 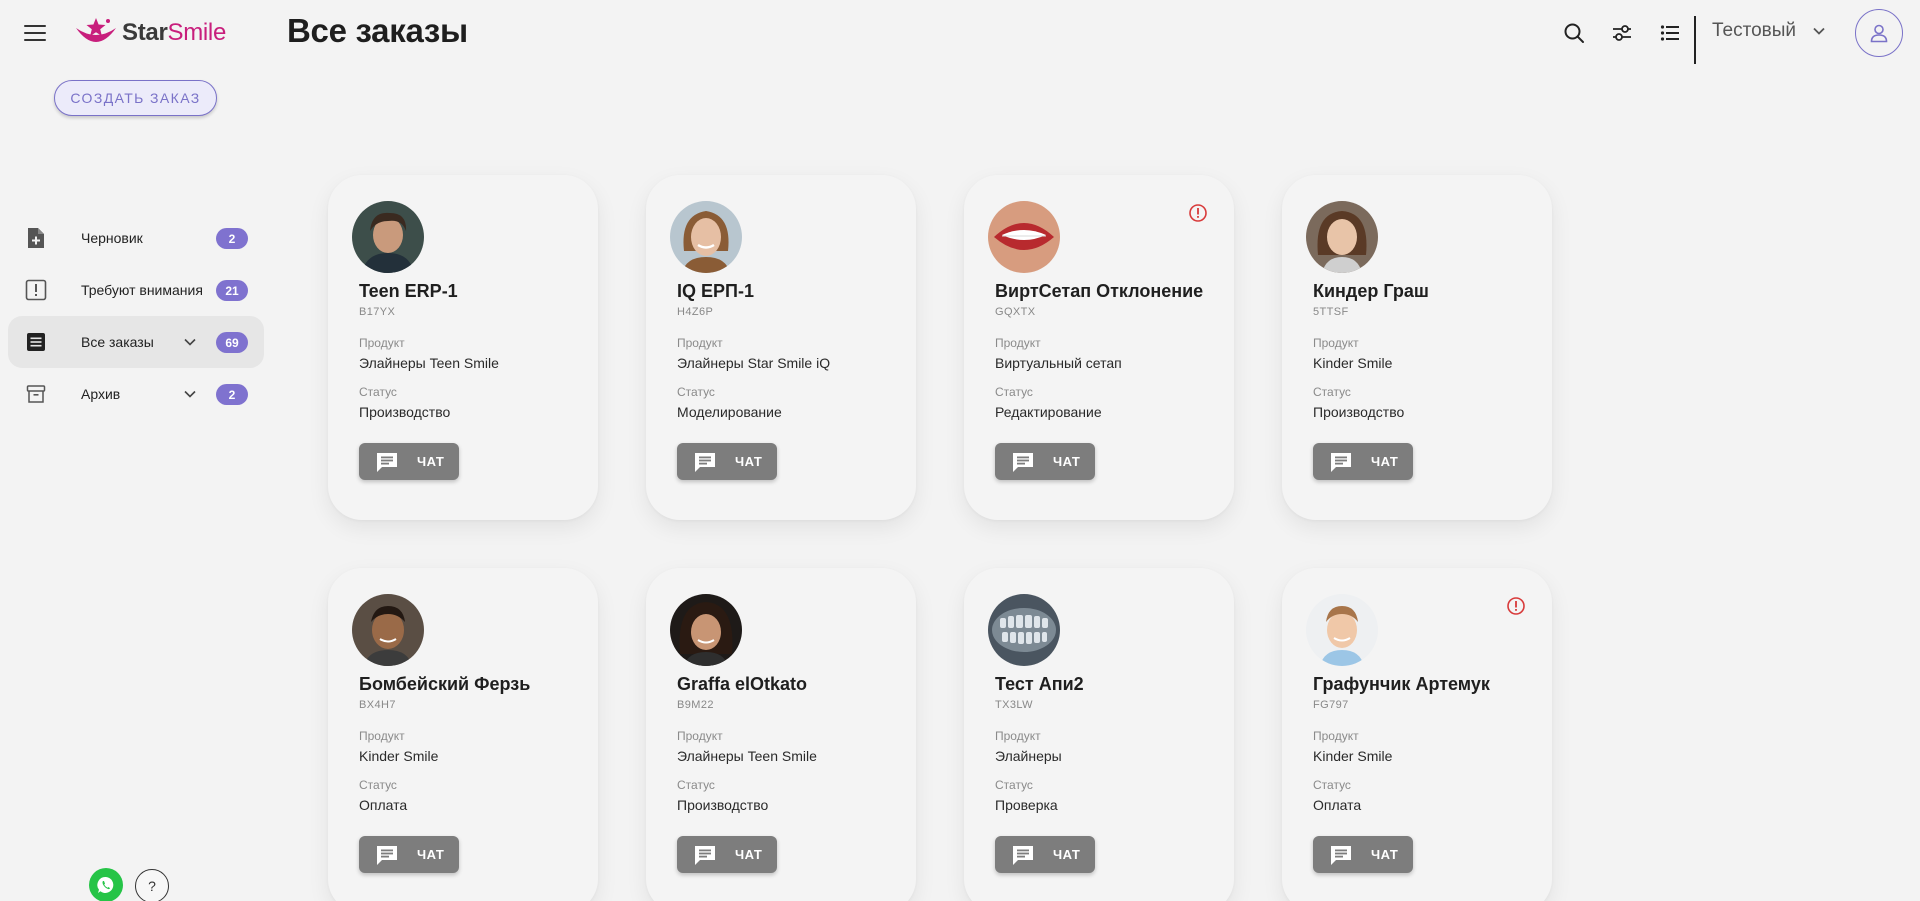 I want to click on whatsapp-button, so click(x=106, y=884).